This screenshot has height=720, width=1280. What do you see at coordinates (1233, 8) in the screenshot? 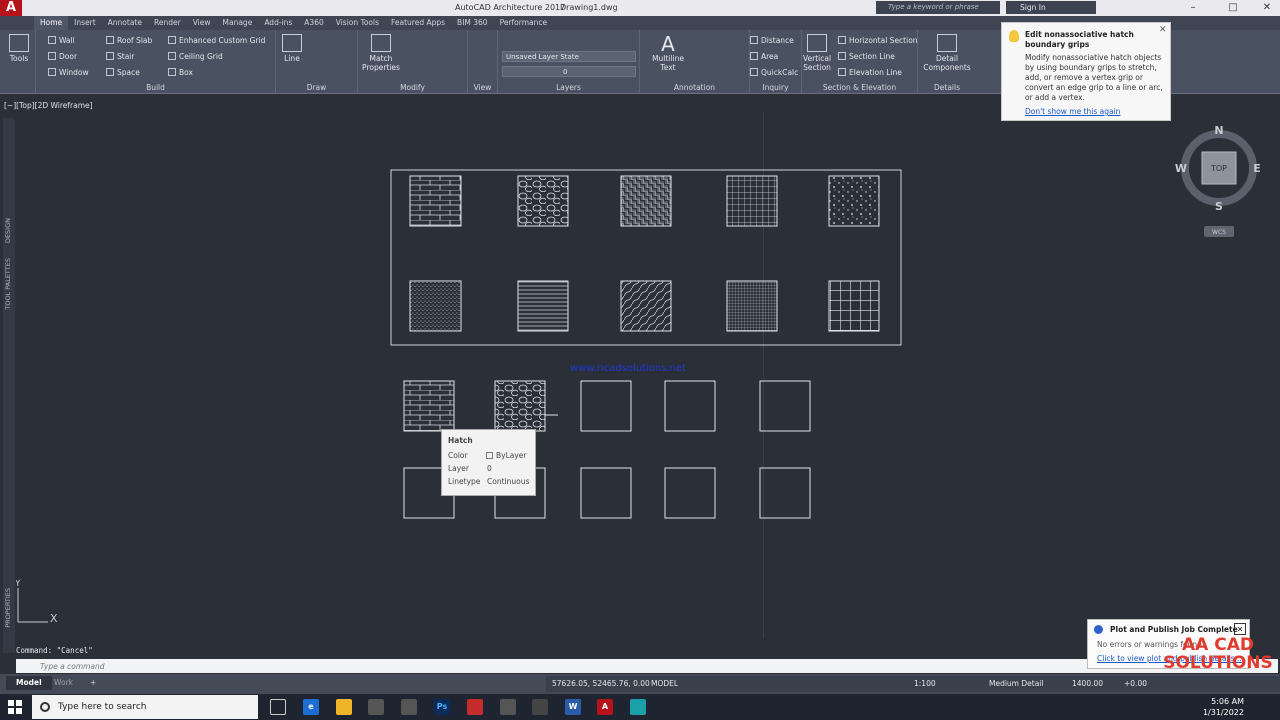
I see `maximize-icon: □` at bounding box center [1233, 8].